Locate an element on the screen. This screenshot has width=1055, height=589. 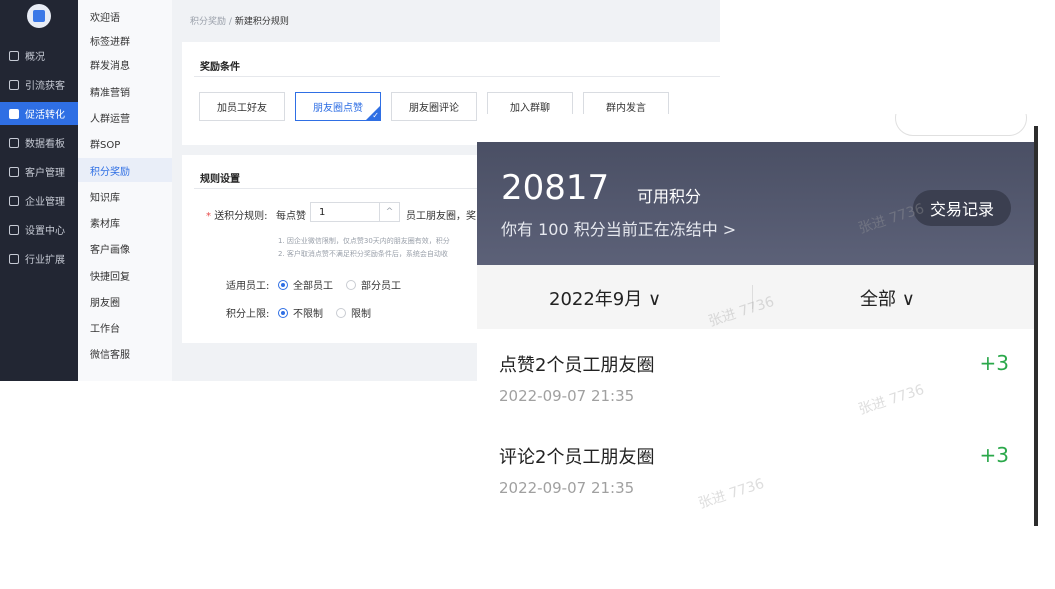
gear-icon is located at coordinates (14, 229).